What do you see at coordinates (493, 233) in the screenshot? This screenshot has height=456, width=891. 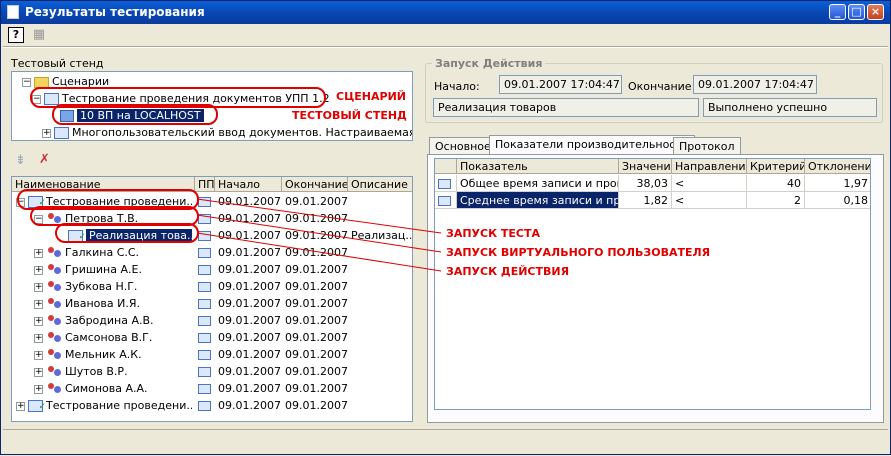 I see `annotation-test-run: ЗАПУСК ТЕСТА` at bounding box center [493, 233].